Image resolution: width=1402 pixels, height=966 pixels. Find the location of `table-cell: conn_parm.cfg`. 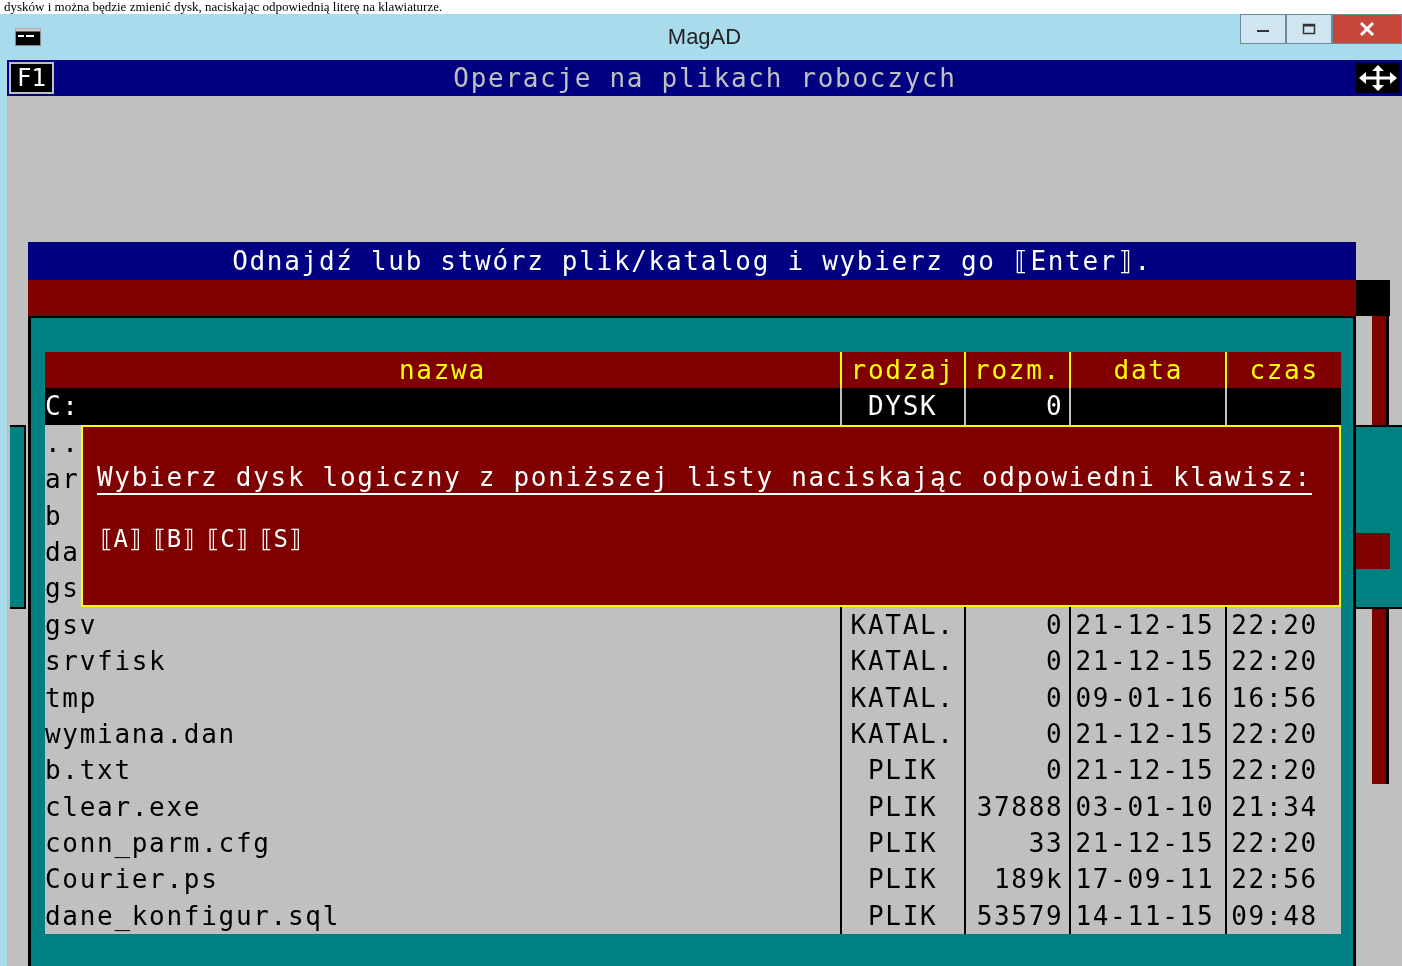

table-cell: conn_parm.cfg is located at coordinates (158, 843).